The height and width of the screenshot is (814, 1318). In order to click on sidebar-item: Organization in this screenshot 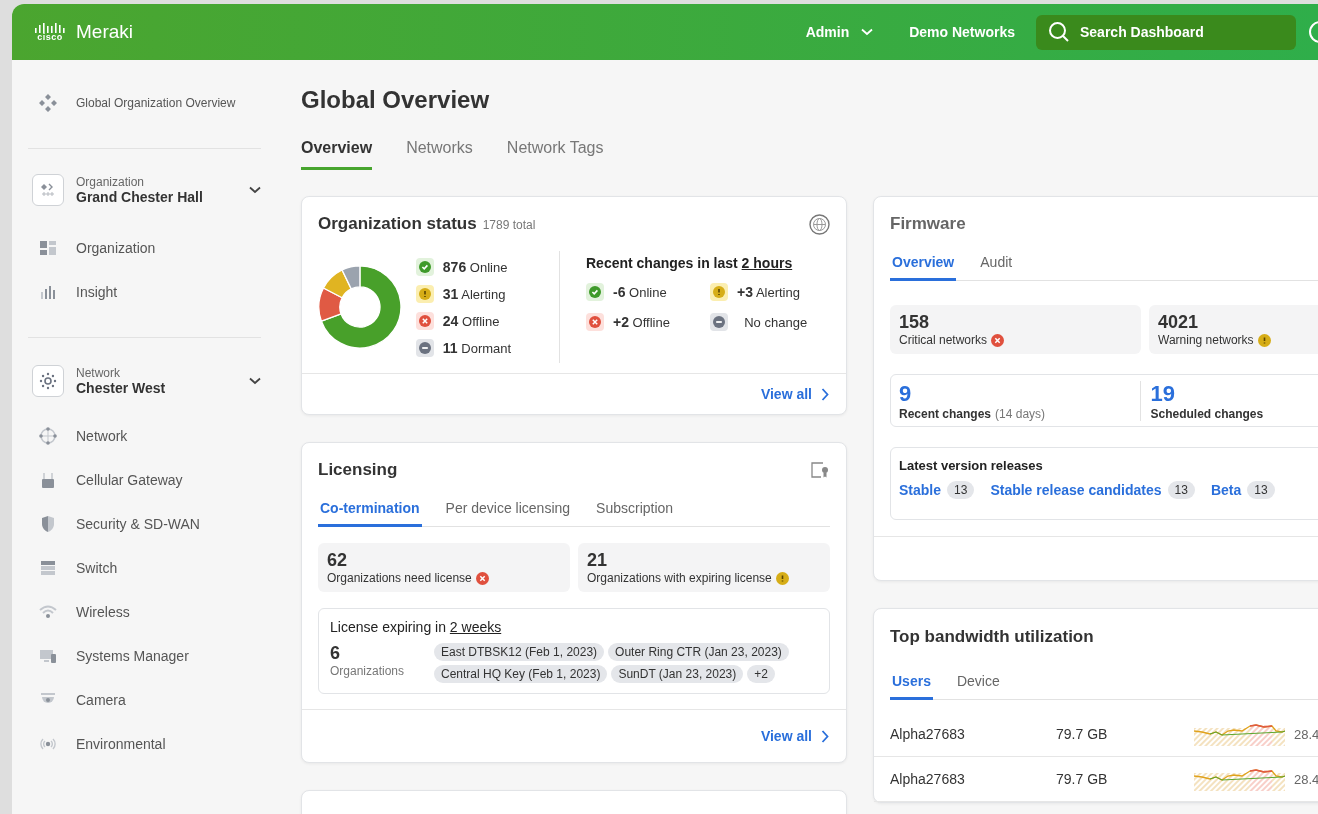, I will do `click(158, 248)`.